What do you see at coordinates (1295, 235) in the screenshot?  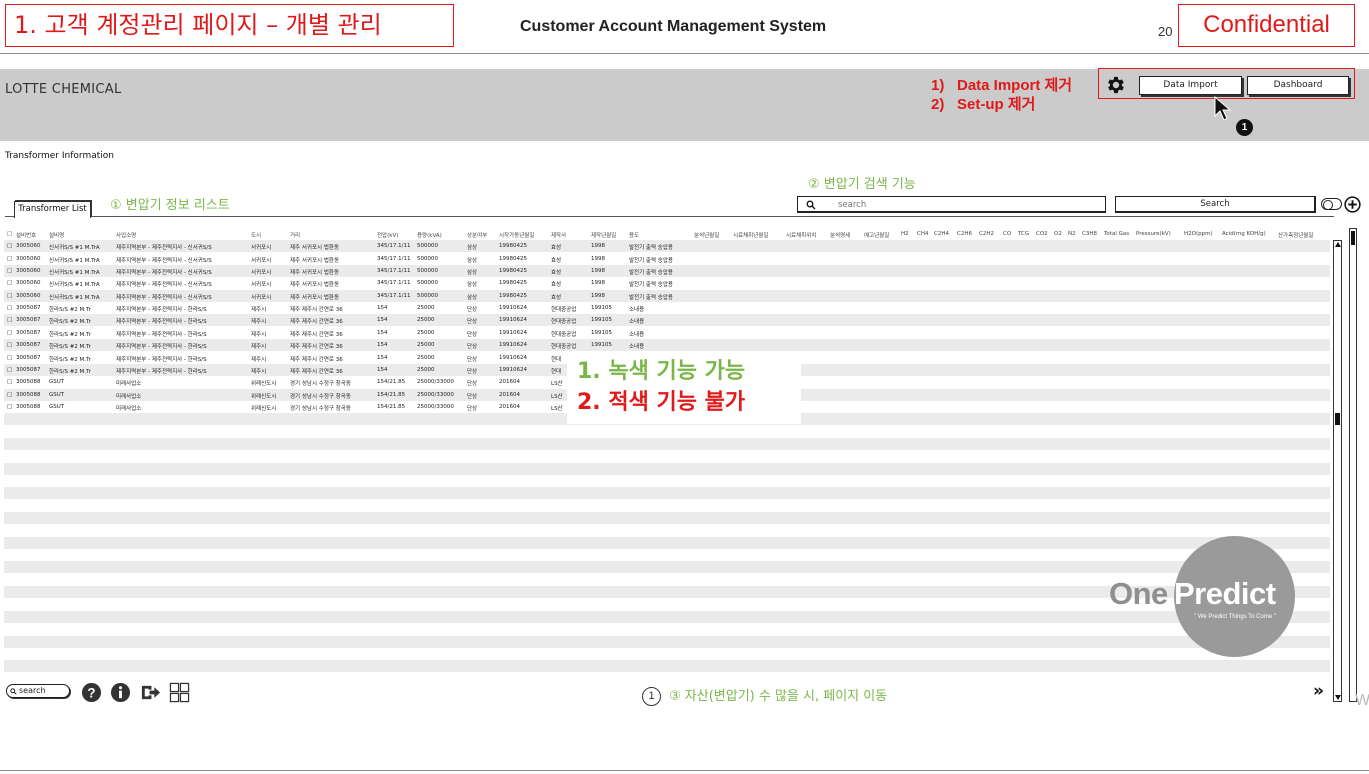 I see `column-header: 산가측정년월일` at bounding box center [1295, 235].